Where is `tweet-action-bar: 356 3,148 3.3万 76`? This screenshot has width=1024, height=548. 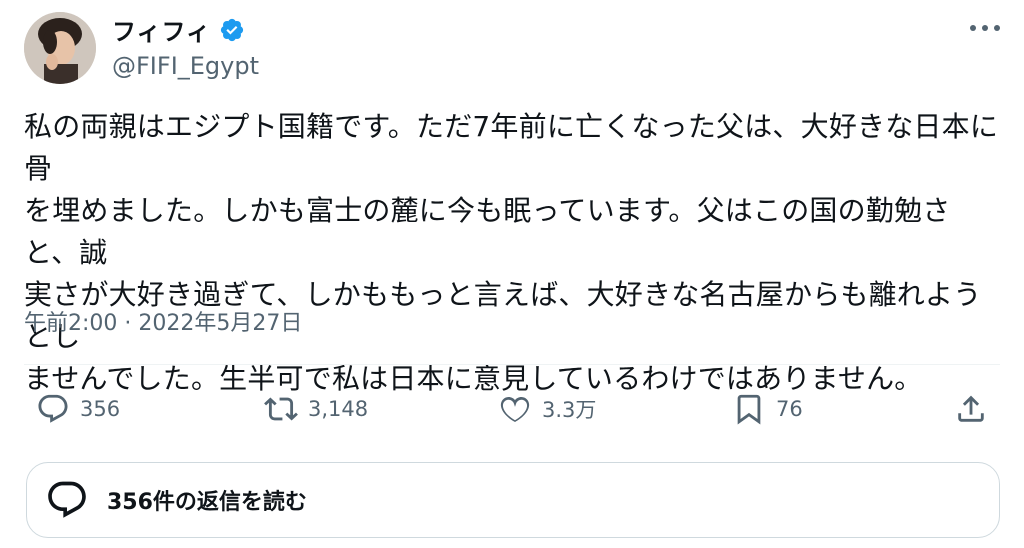
tweet-action-bar: 356 3,148 3.3万 76 is located at coordinates (512, 409).